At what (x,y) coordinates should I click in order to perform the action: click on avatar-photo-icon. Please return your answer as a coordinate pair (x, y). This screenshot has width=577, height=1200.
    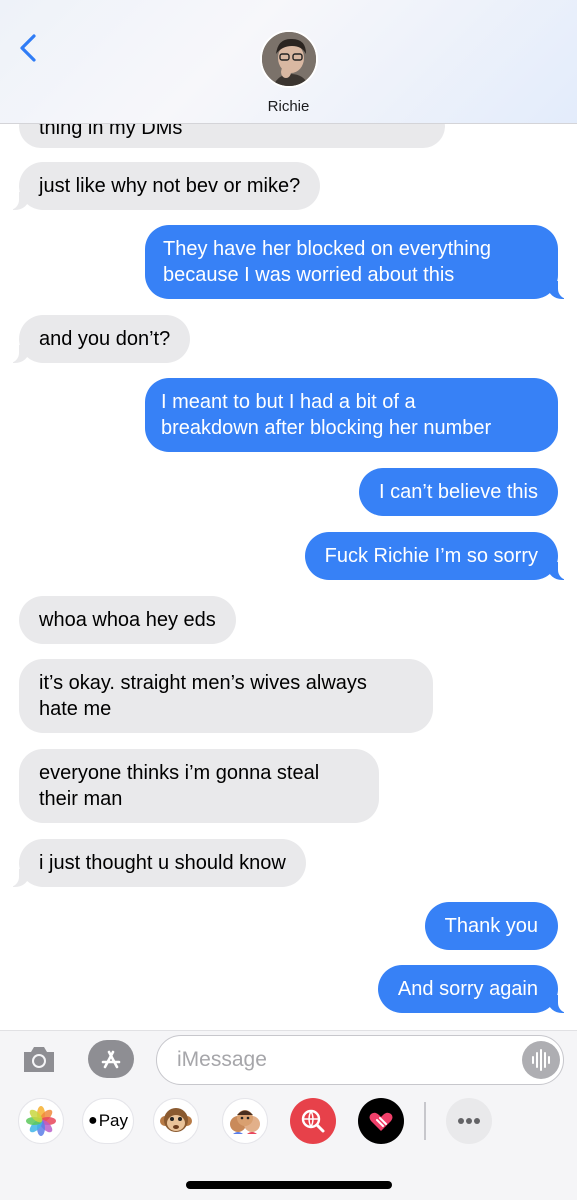
    Looking at the image, I should click on (289, 59).